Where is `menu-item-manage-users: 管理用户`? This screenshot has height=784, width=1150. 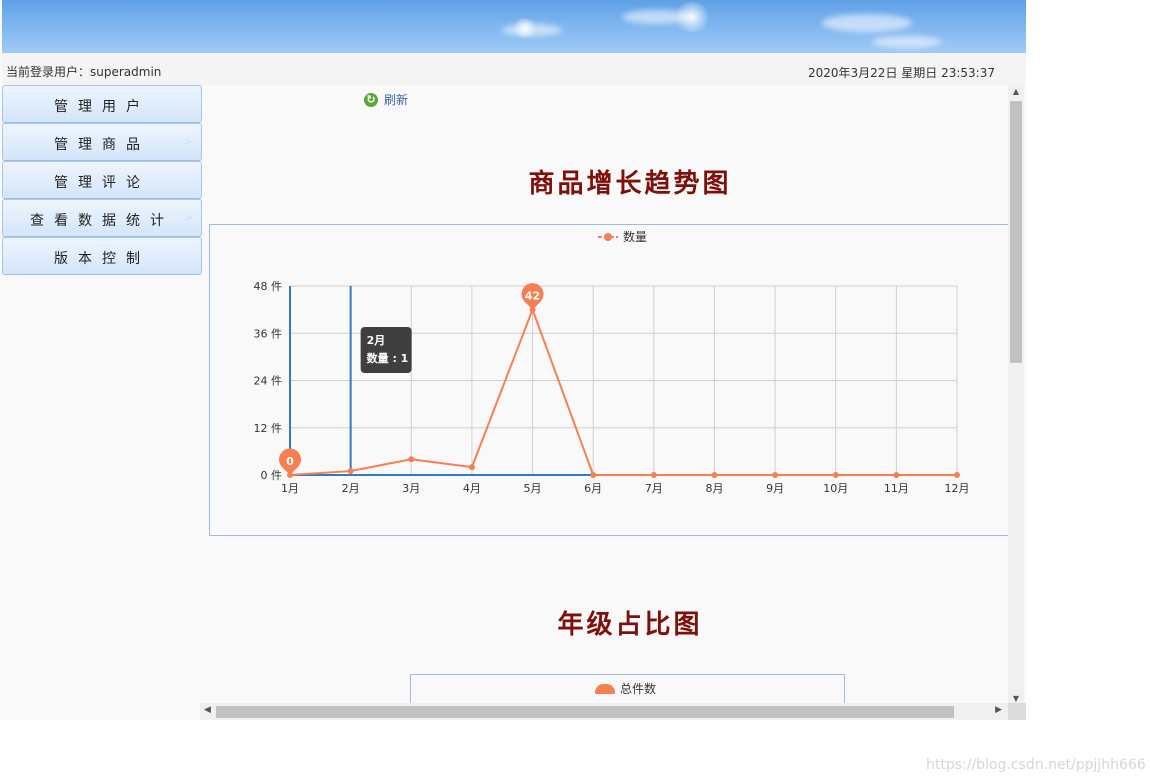
menu-item-manage-users: 管理用户 is located at coordinates (102, 104).